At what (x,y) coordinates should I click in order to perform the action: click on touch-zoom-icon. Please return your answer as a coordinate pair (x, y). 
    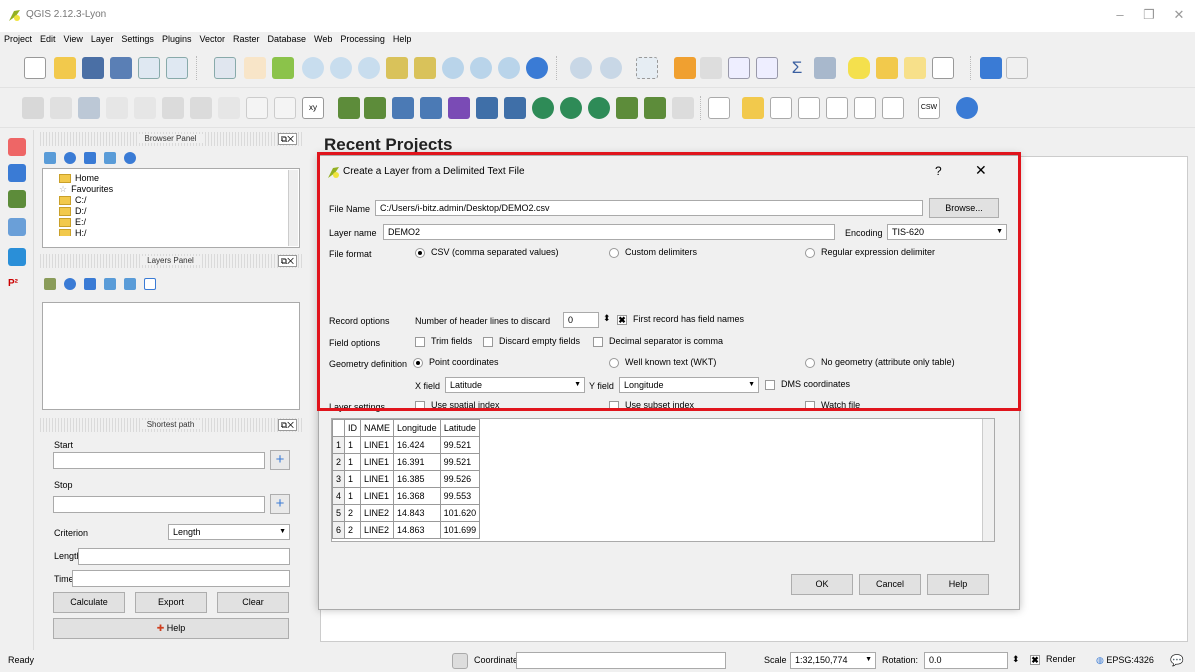
    Looking at the image, I should click on (225, 68).